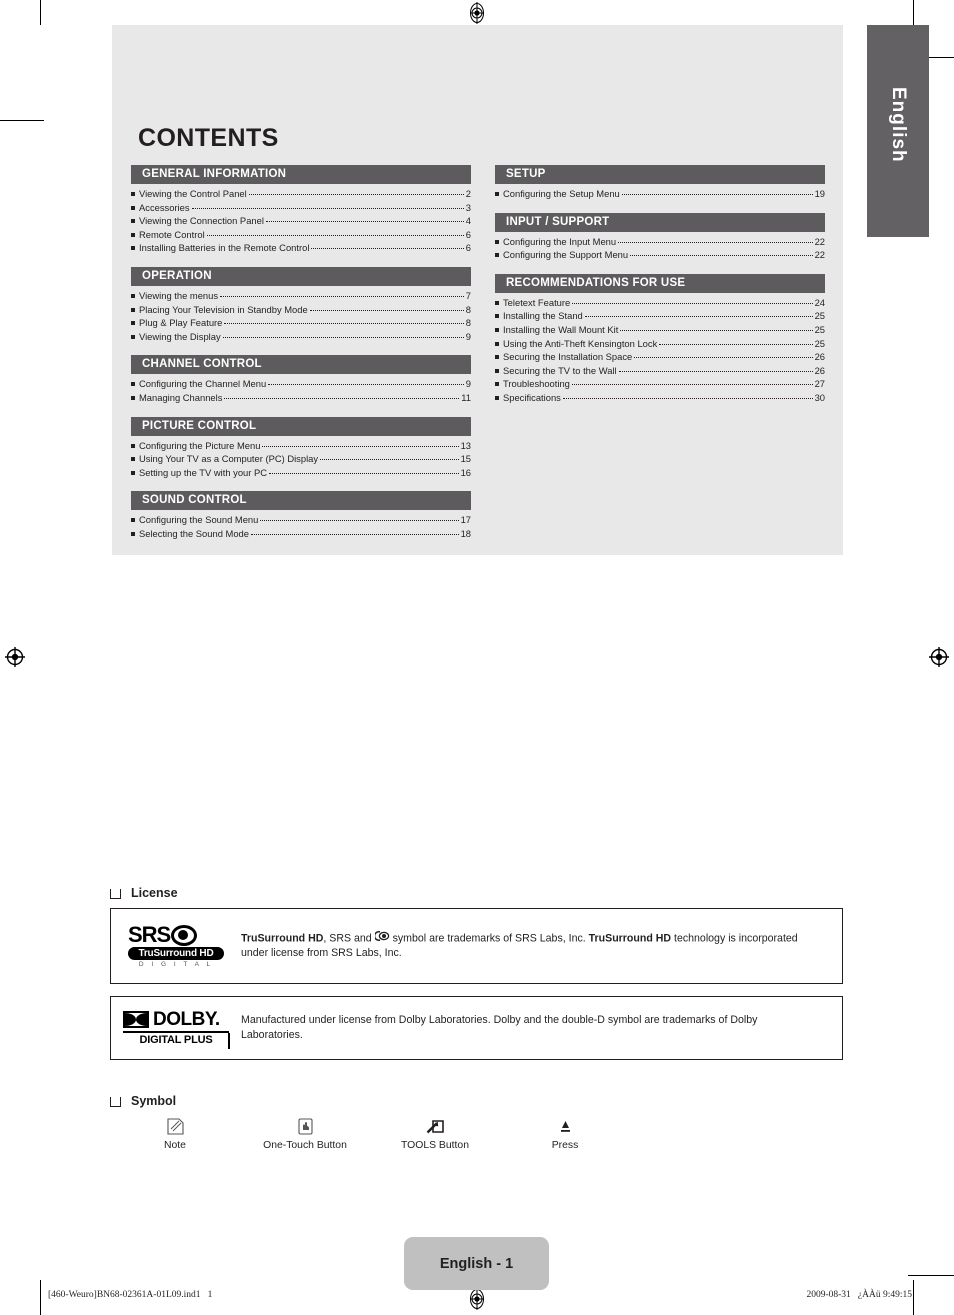 The height and width of the screenshot is (1315, 954). What do you see at coordinates (370, 1132) in the screenshot?
I see `symbol-legend-row: Note One-Touch Button TOOLS Button Press` at bounding box center [370, 1132].